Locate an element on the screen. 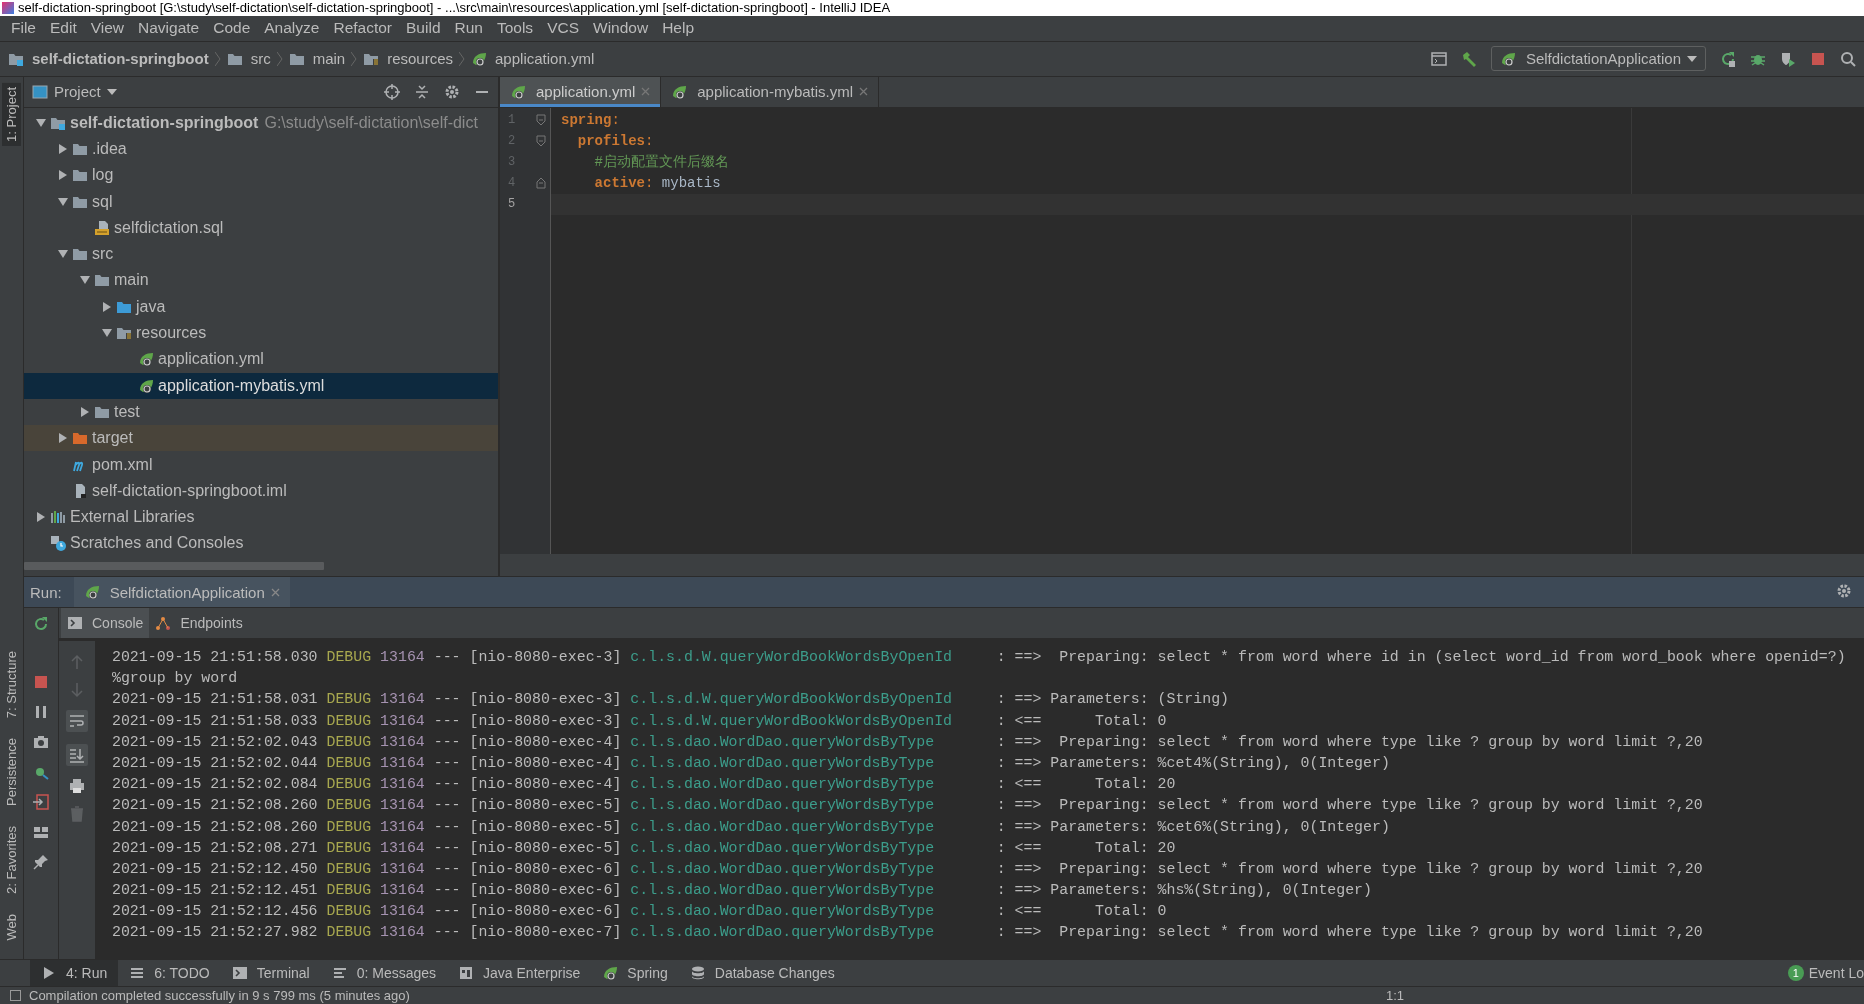 The height and width of the screenshot is (1004, 1864). menu-item: Help is located at coordinates (678, 28).